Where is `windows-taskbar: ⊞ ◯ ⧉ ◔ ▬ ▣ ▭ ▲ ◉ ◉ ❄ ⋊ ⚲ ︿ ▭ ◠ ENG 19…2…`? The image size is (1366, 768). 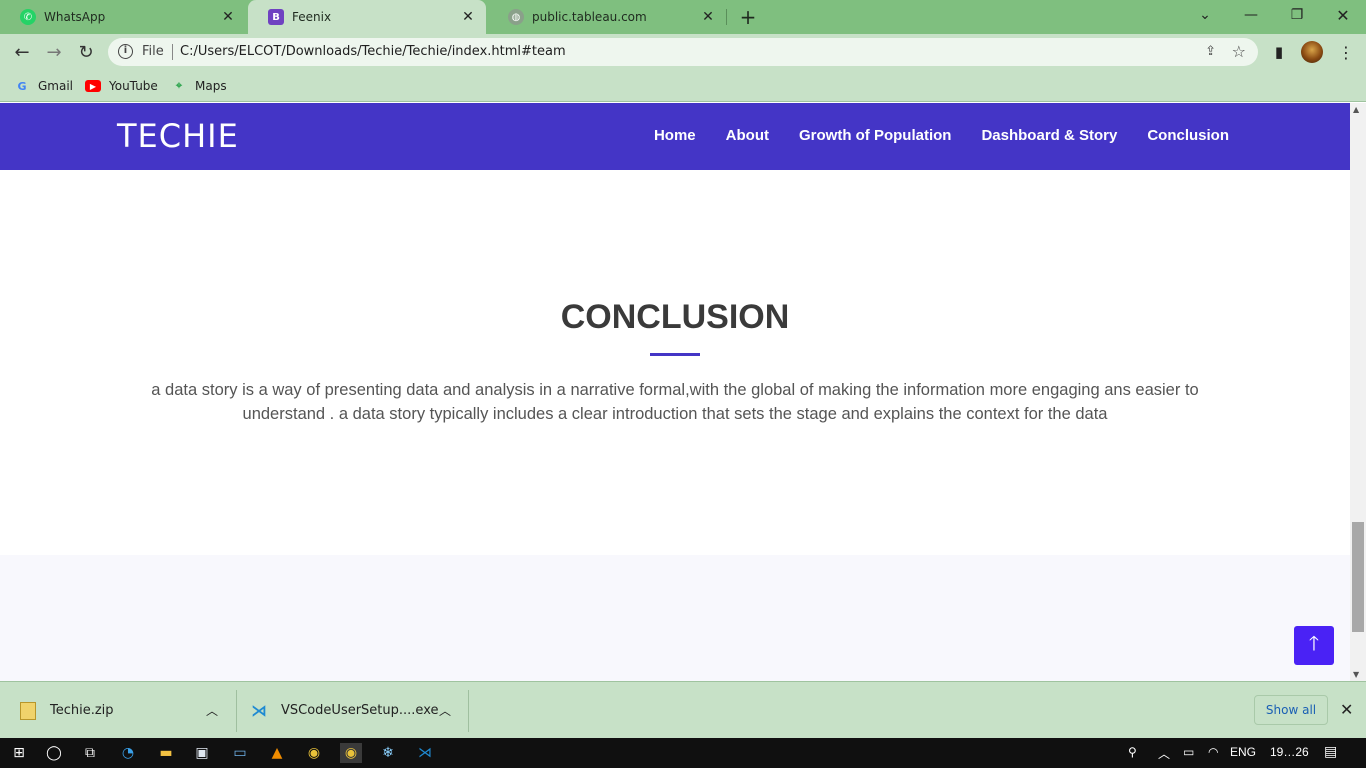 windows-taskbar: ⊞ ◯ ⧉ ◔ ▬ ▣ ▭ ▲ ◉ ◉ ❄ ⋊ ⚲ ︿ ▭ ◠ ENG 19…2… is located at coordinates (683, 753).